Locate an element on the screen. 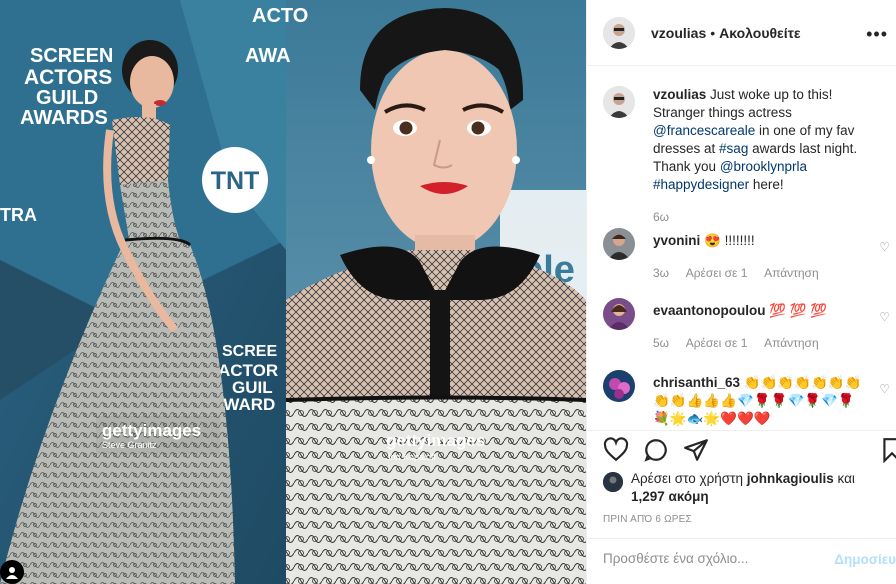 The height and width of the screenshot is (584, 896). svg-text: AWA is located at coordinates (268, 56).